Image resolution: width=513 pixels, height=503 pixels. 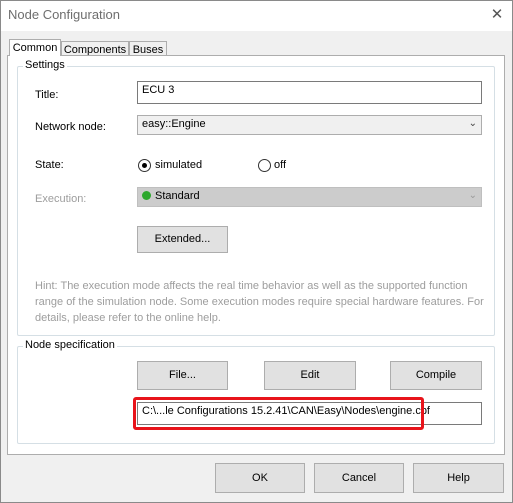 I want to click on green-check-circle-icon, so click(x=146, y=195).